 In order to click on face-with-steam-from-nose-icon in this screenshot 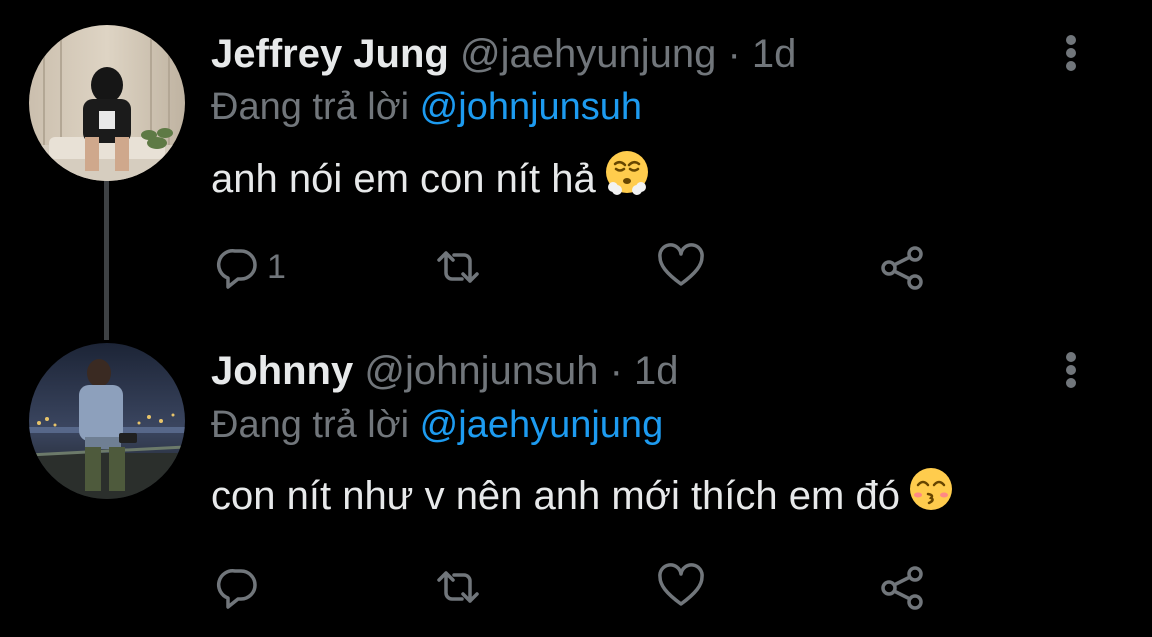, I will do `click(627, 177)`.